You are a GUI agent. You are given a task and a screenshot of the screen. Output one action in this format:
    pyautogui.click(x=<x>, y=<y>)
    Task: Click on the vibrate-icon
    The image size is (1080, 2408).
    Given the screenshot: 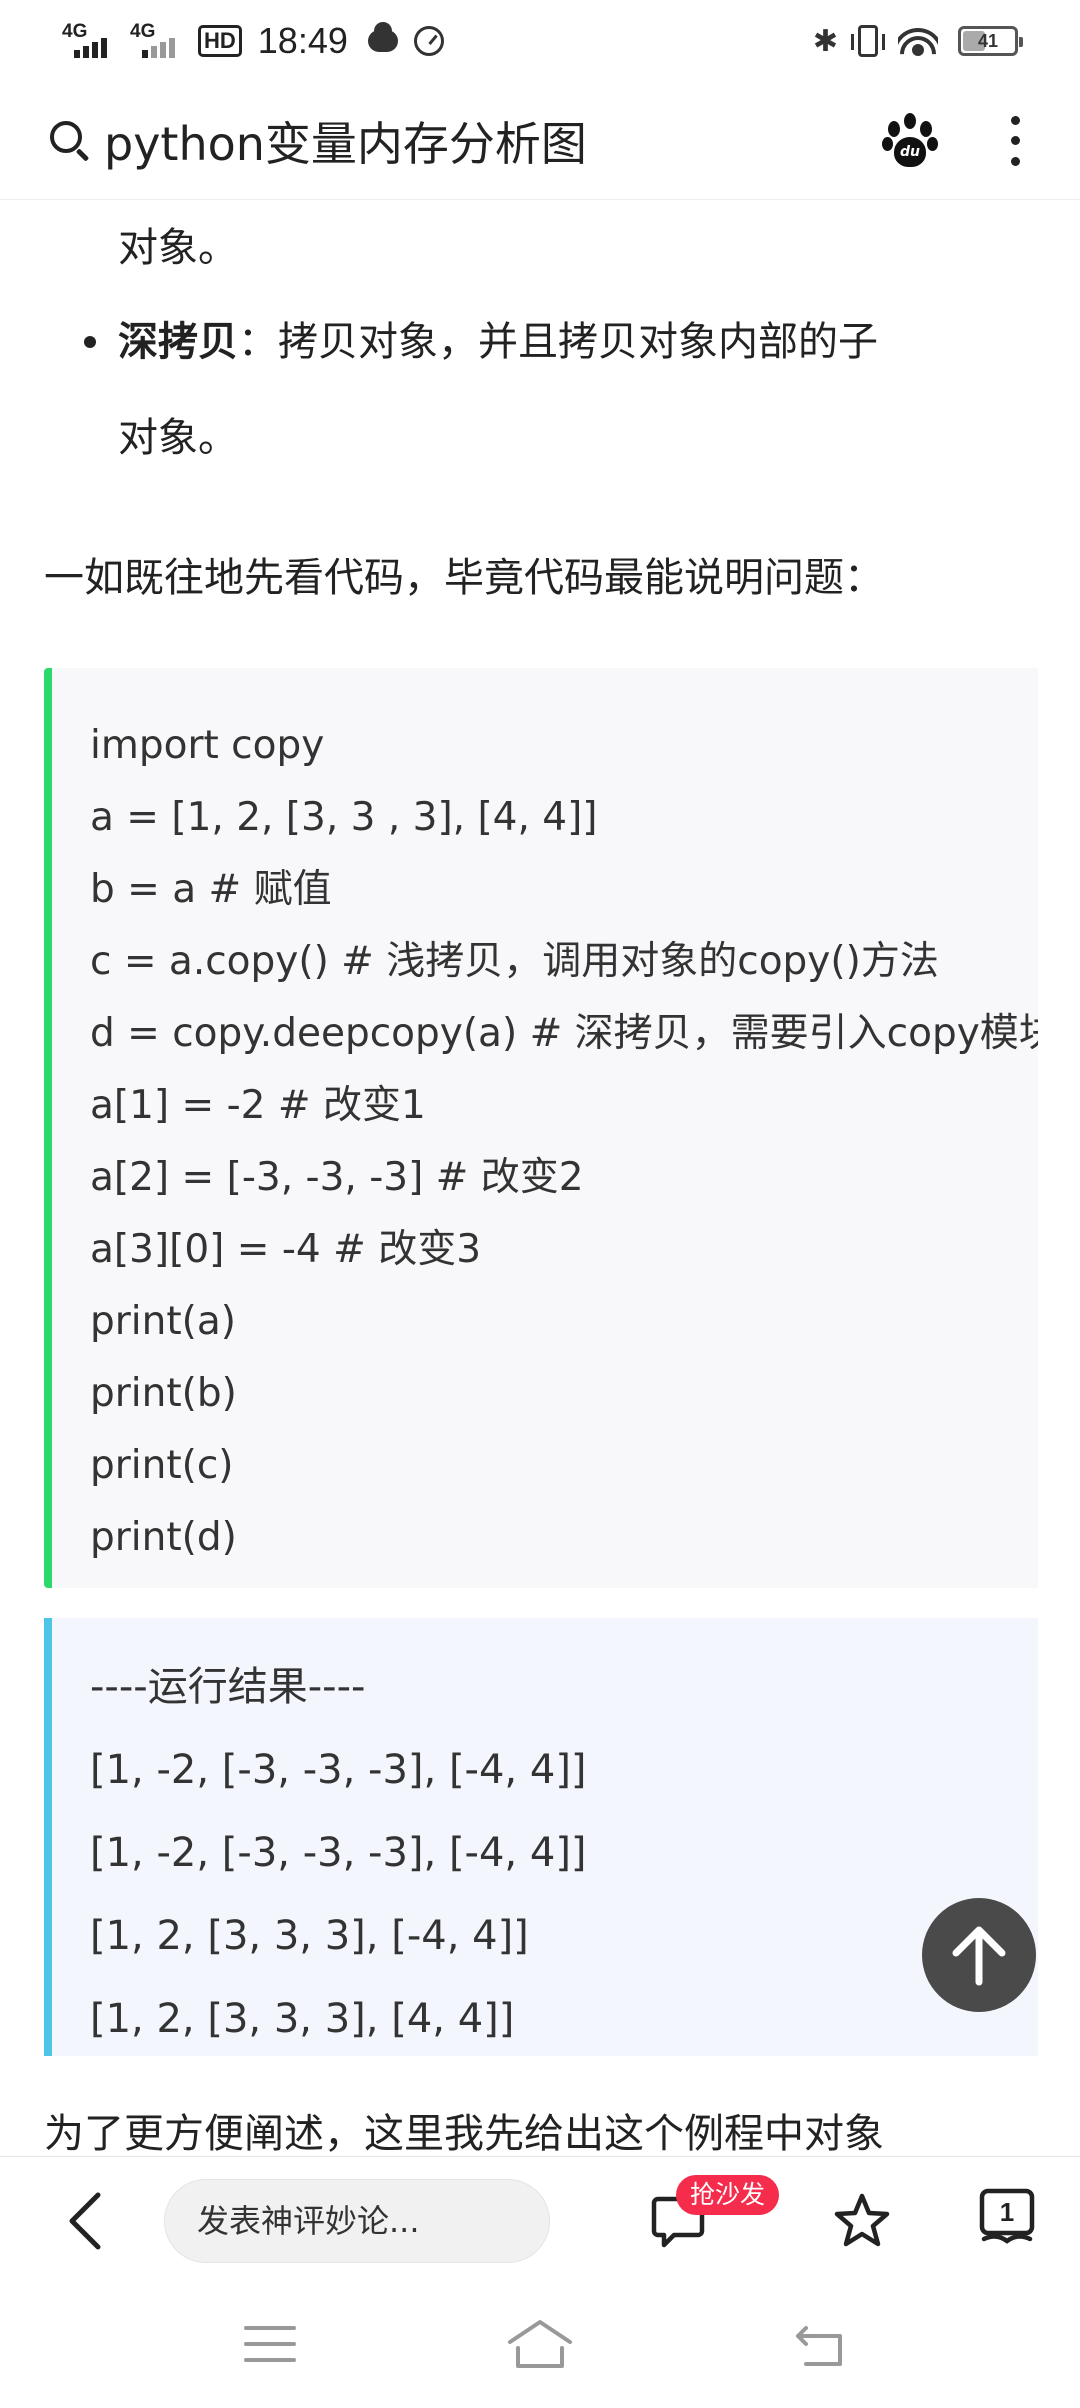 What is the action you would take?
    pyautogui.click(x=868, y=41)
    